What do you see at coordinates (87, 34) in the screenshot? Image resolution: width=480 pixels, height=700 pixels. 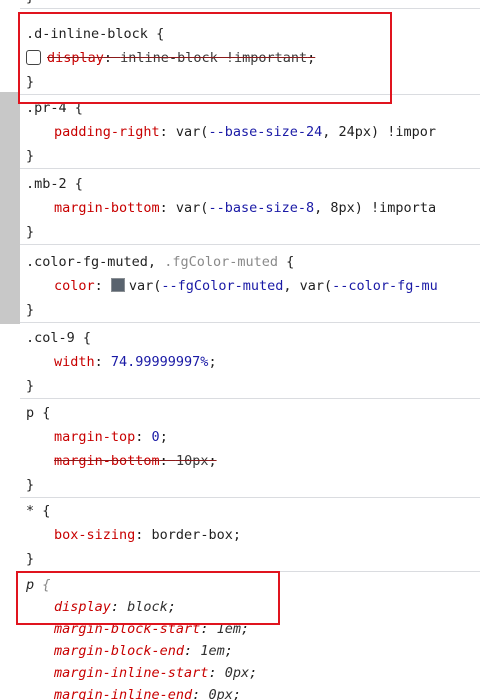 I see `rule-selector: .d-inline-block` at bounding box center [87, 34].